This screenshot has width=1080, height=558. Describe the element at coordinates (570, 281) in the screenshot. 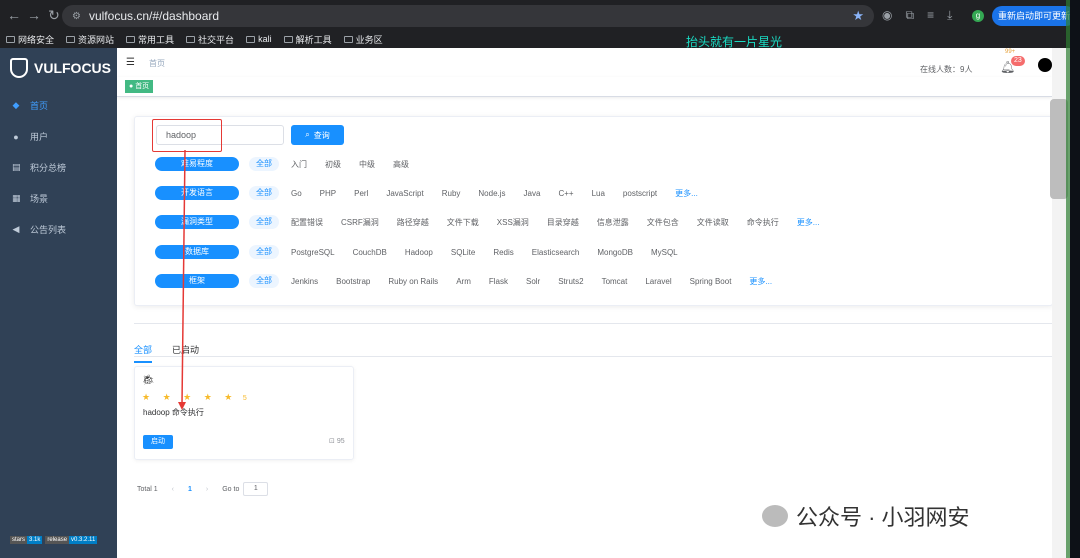

I see `filter-option: Struts2` at that location.